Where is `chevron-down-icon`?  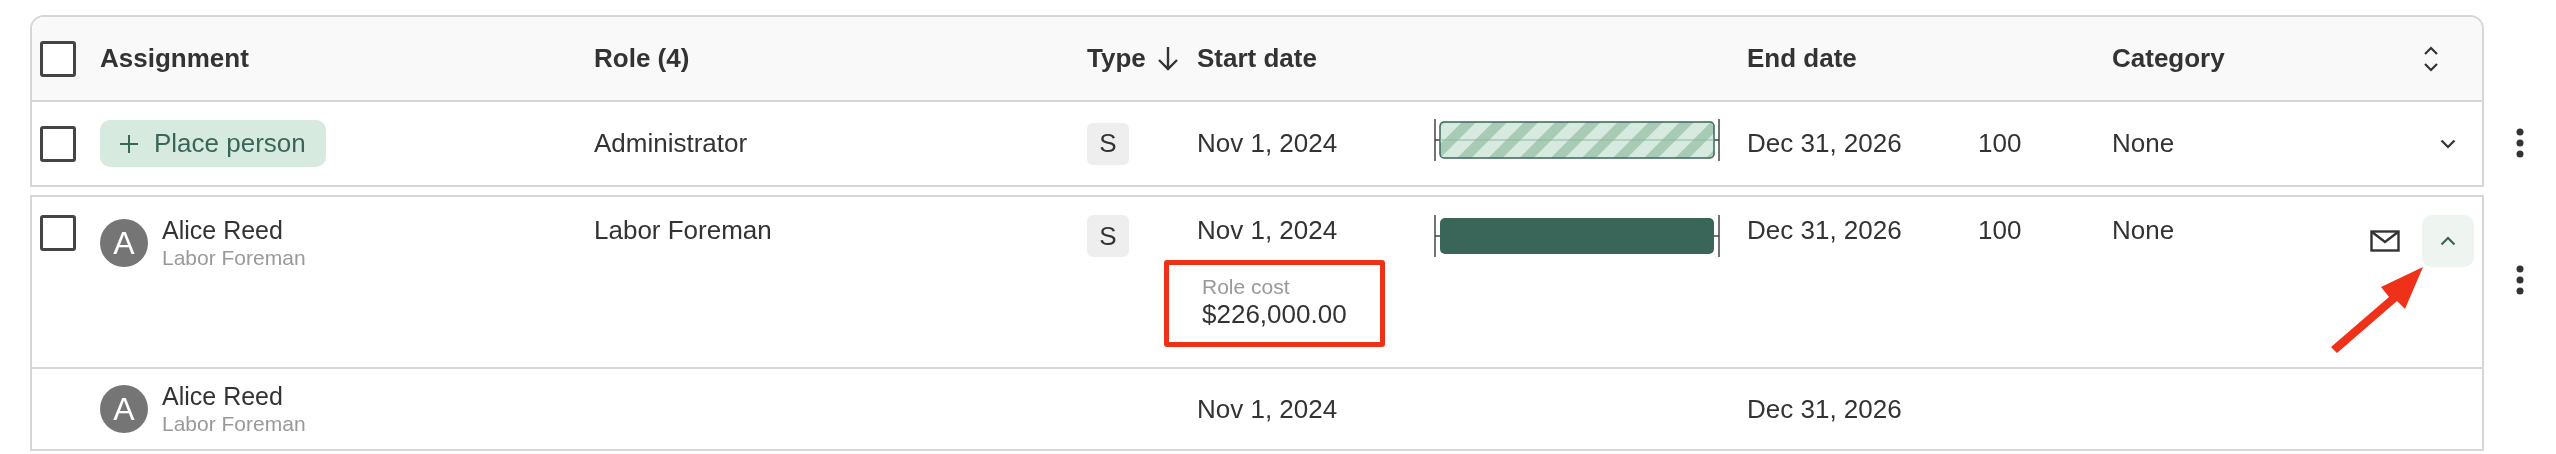 chevron-down-icon is located at coordinates (2448, 143).